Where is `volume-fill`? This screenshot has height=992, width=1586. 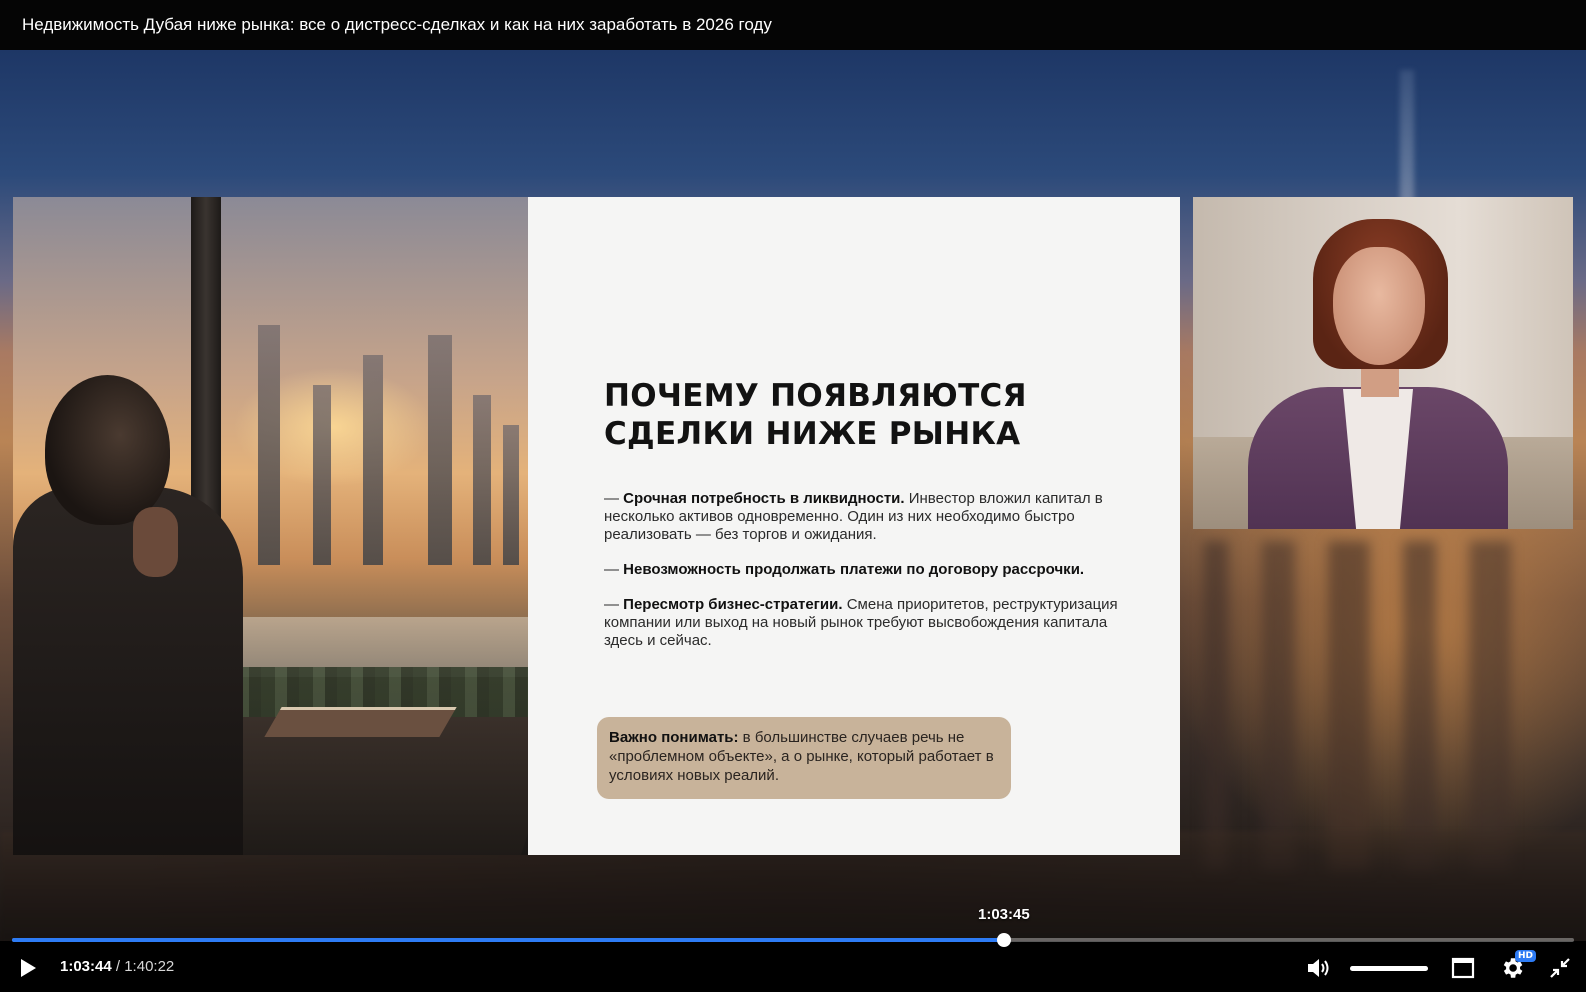
volume-fill is located at coordinates (1389, 968).